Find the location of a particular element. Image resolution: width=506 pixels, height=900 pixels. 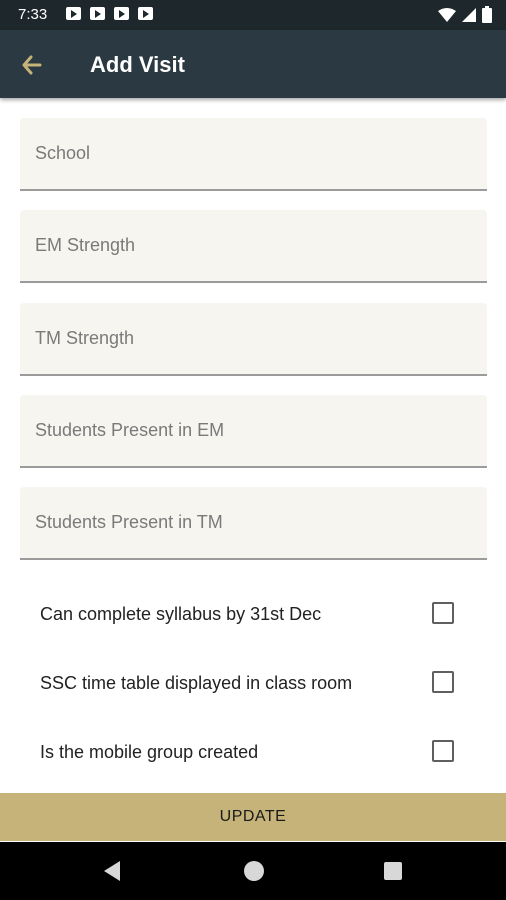

syllabus-checkbox is located at coordinates (443, 613).